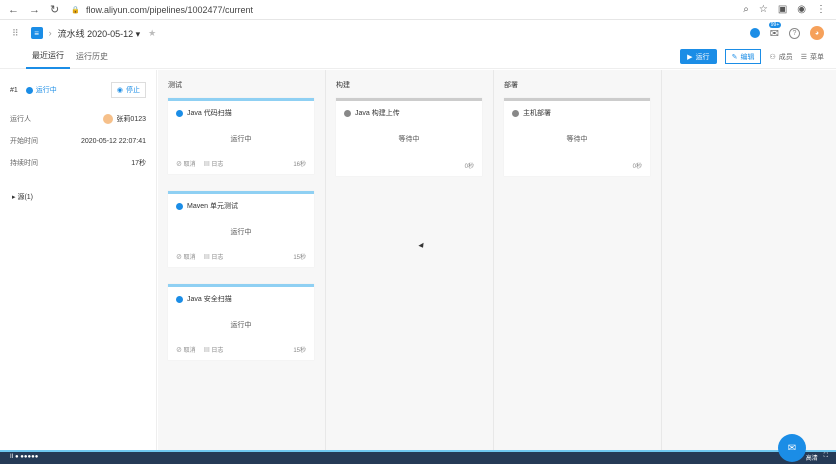  I want to click on pause-icon: II ● ●●●●●, so click(24, 457).